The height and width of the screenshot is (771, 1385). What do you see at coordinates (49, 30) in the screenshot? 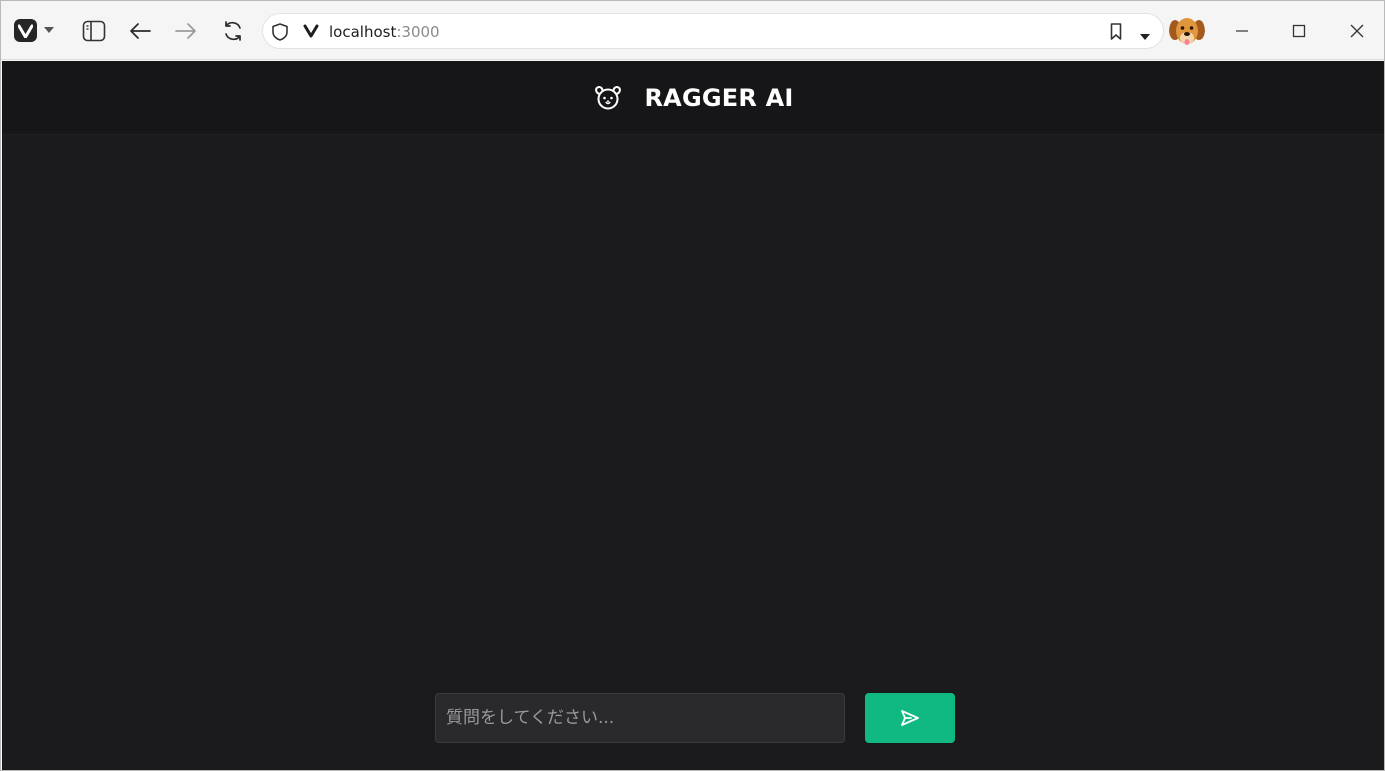
I see `vivaldi-menu-caret-icon` at bounding box center [49, 30].